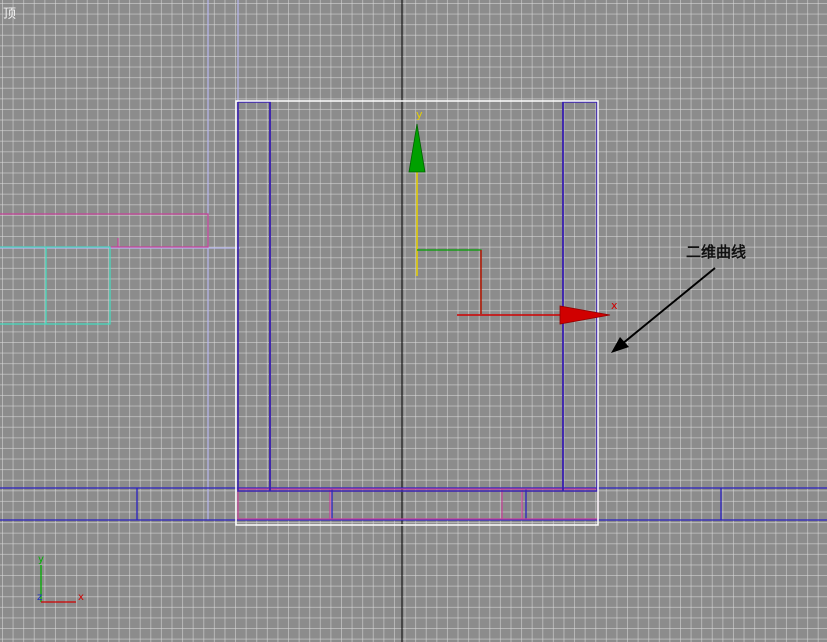 Image resolution: width=827 pixels, height=642 pixels. I want to click on cyan-object, so click(55, 285).